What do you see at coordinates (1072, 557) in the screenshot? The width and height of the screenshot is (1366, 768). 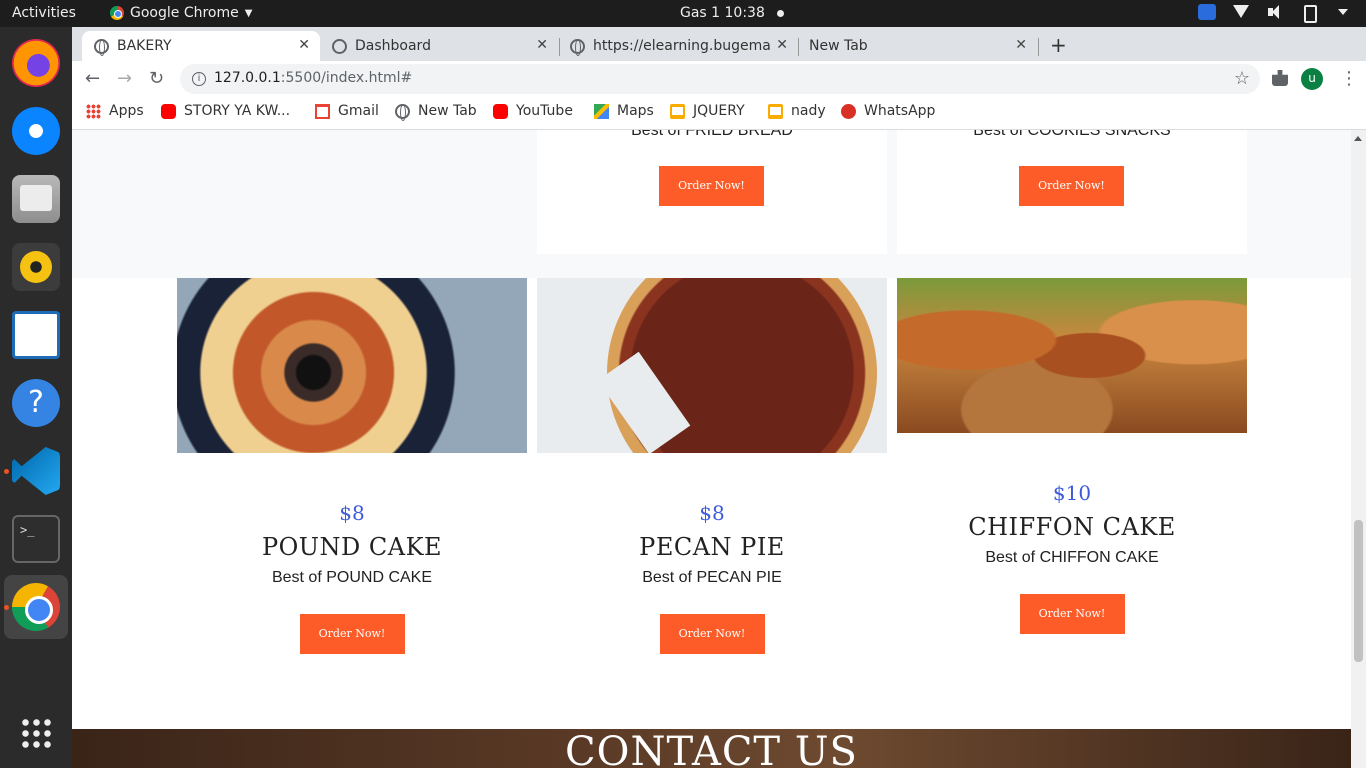 I see `product-description: Best of CHIFFON CAKE` at bounding box center [1072, 557].